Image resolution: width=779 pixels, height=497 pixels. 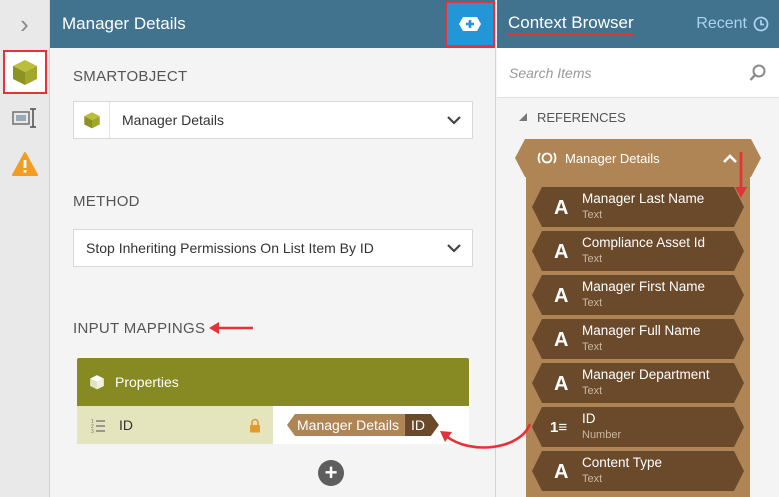 I want to click on recent-button: Recent, so click(x=732, y=24).